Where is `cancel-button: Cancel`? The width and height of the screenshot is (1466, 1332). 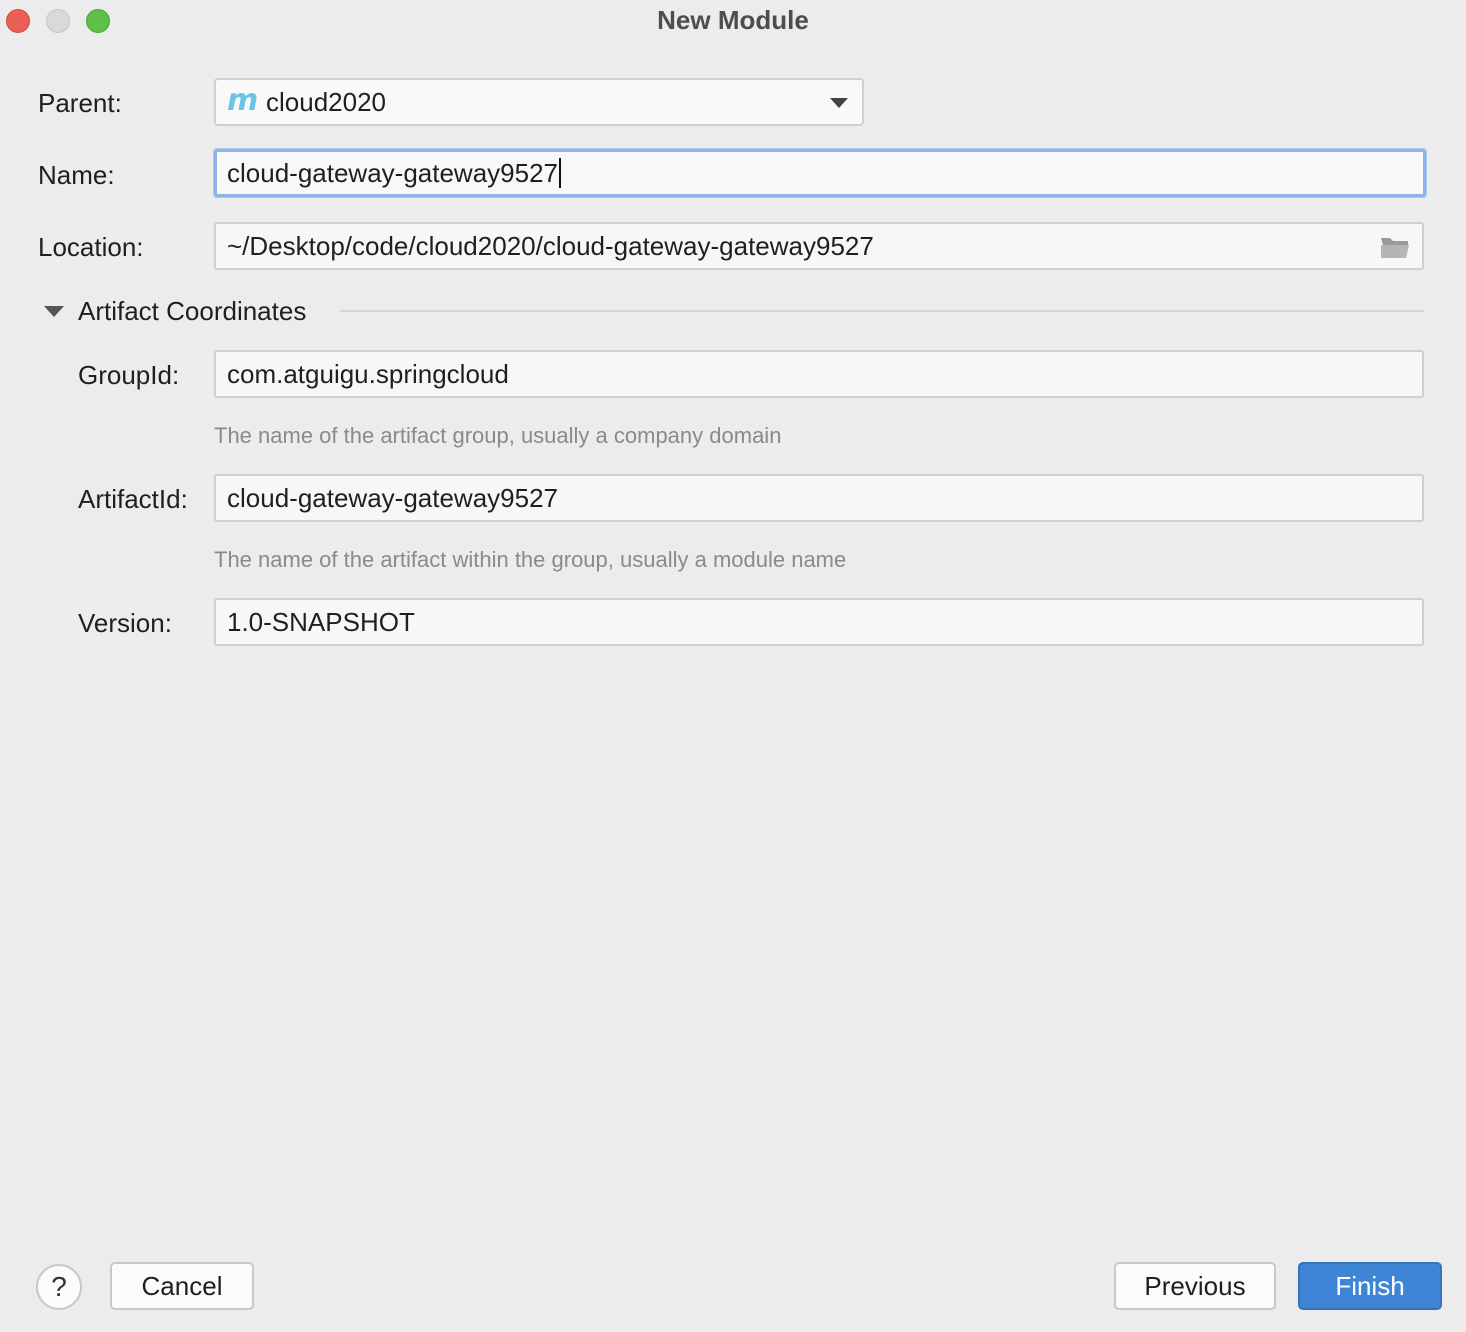 cancel-button: Cancel is located at coordinates (182, 1286).